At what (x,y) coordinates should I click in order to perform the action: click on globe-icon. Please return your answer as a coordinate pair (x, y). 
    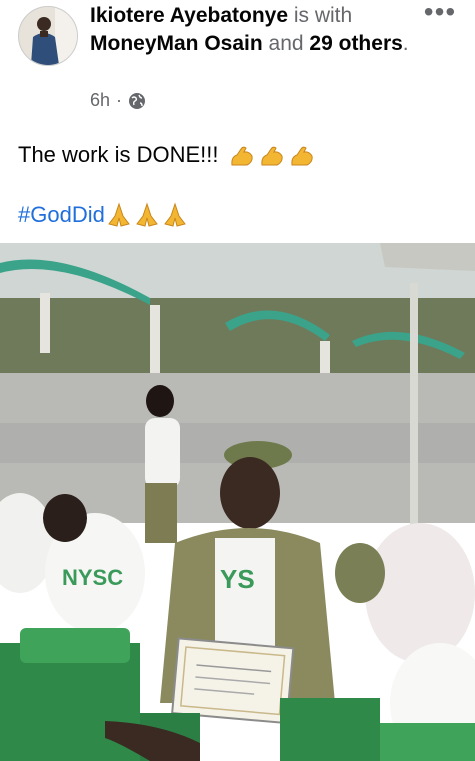
    Looking at the image, I should click on (137, 101).